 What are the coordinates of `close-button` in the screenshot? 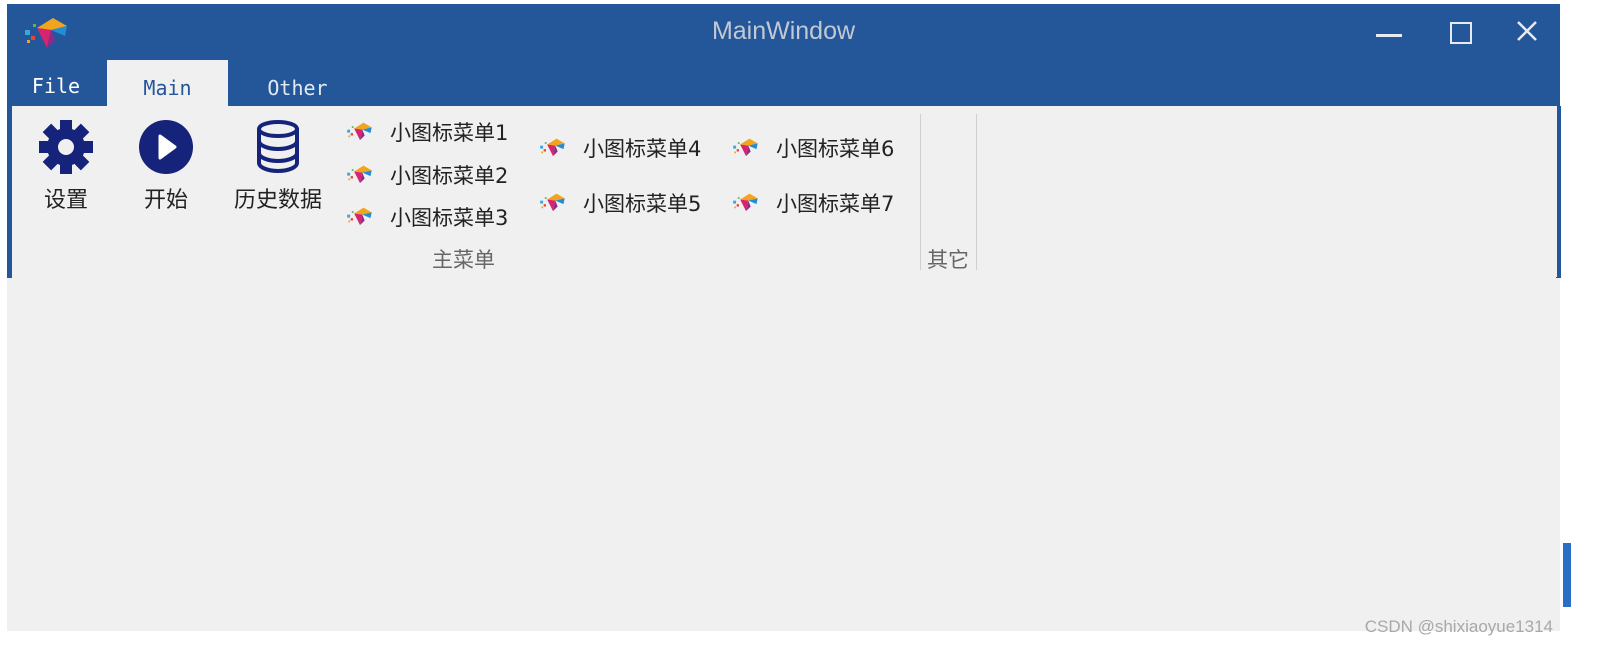 It's located at (1522, 32).